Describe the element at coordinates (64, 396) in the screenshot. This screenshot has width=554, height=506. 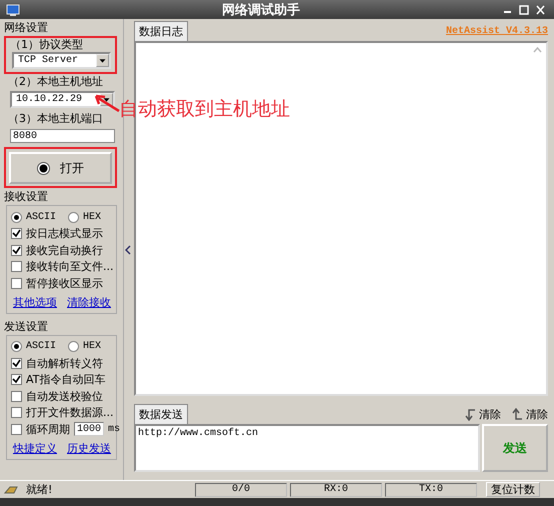
I see `option-label: 自动发送校验位` at that location.